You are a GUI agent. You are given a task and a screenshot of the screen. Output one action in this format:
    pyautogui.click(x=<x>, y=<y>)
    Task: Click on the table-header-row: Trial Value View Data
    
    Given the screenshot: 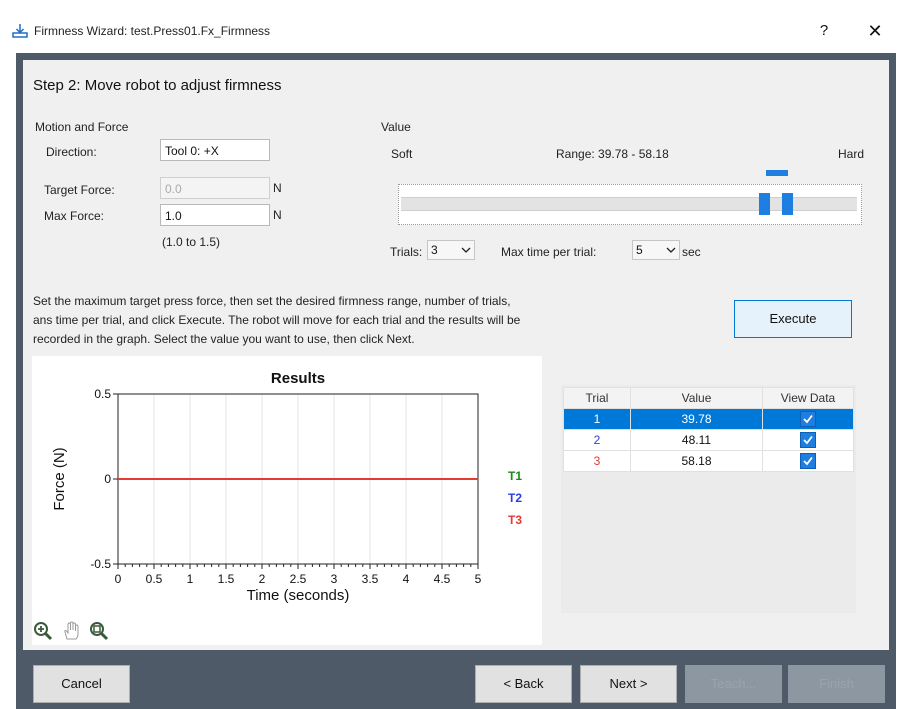 What is the action you would take?
    pyautogui.click(x=708, y=398)
    